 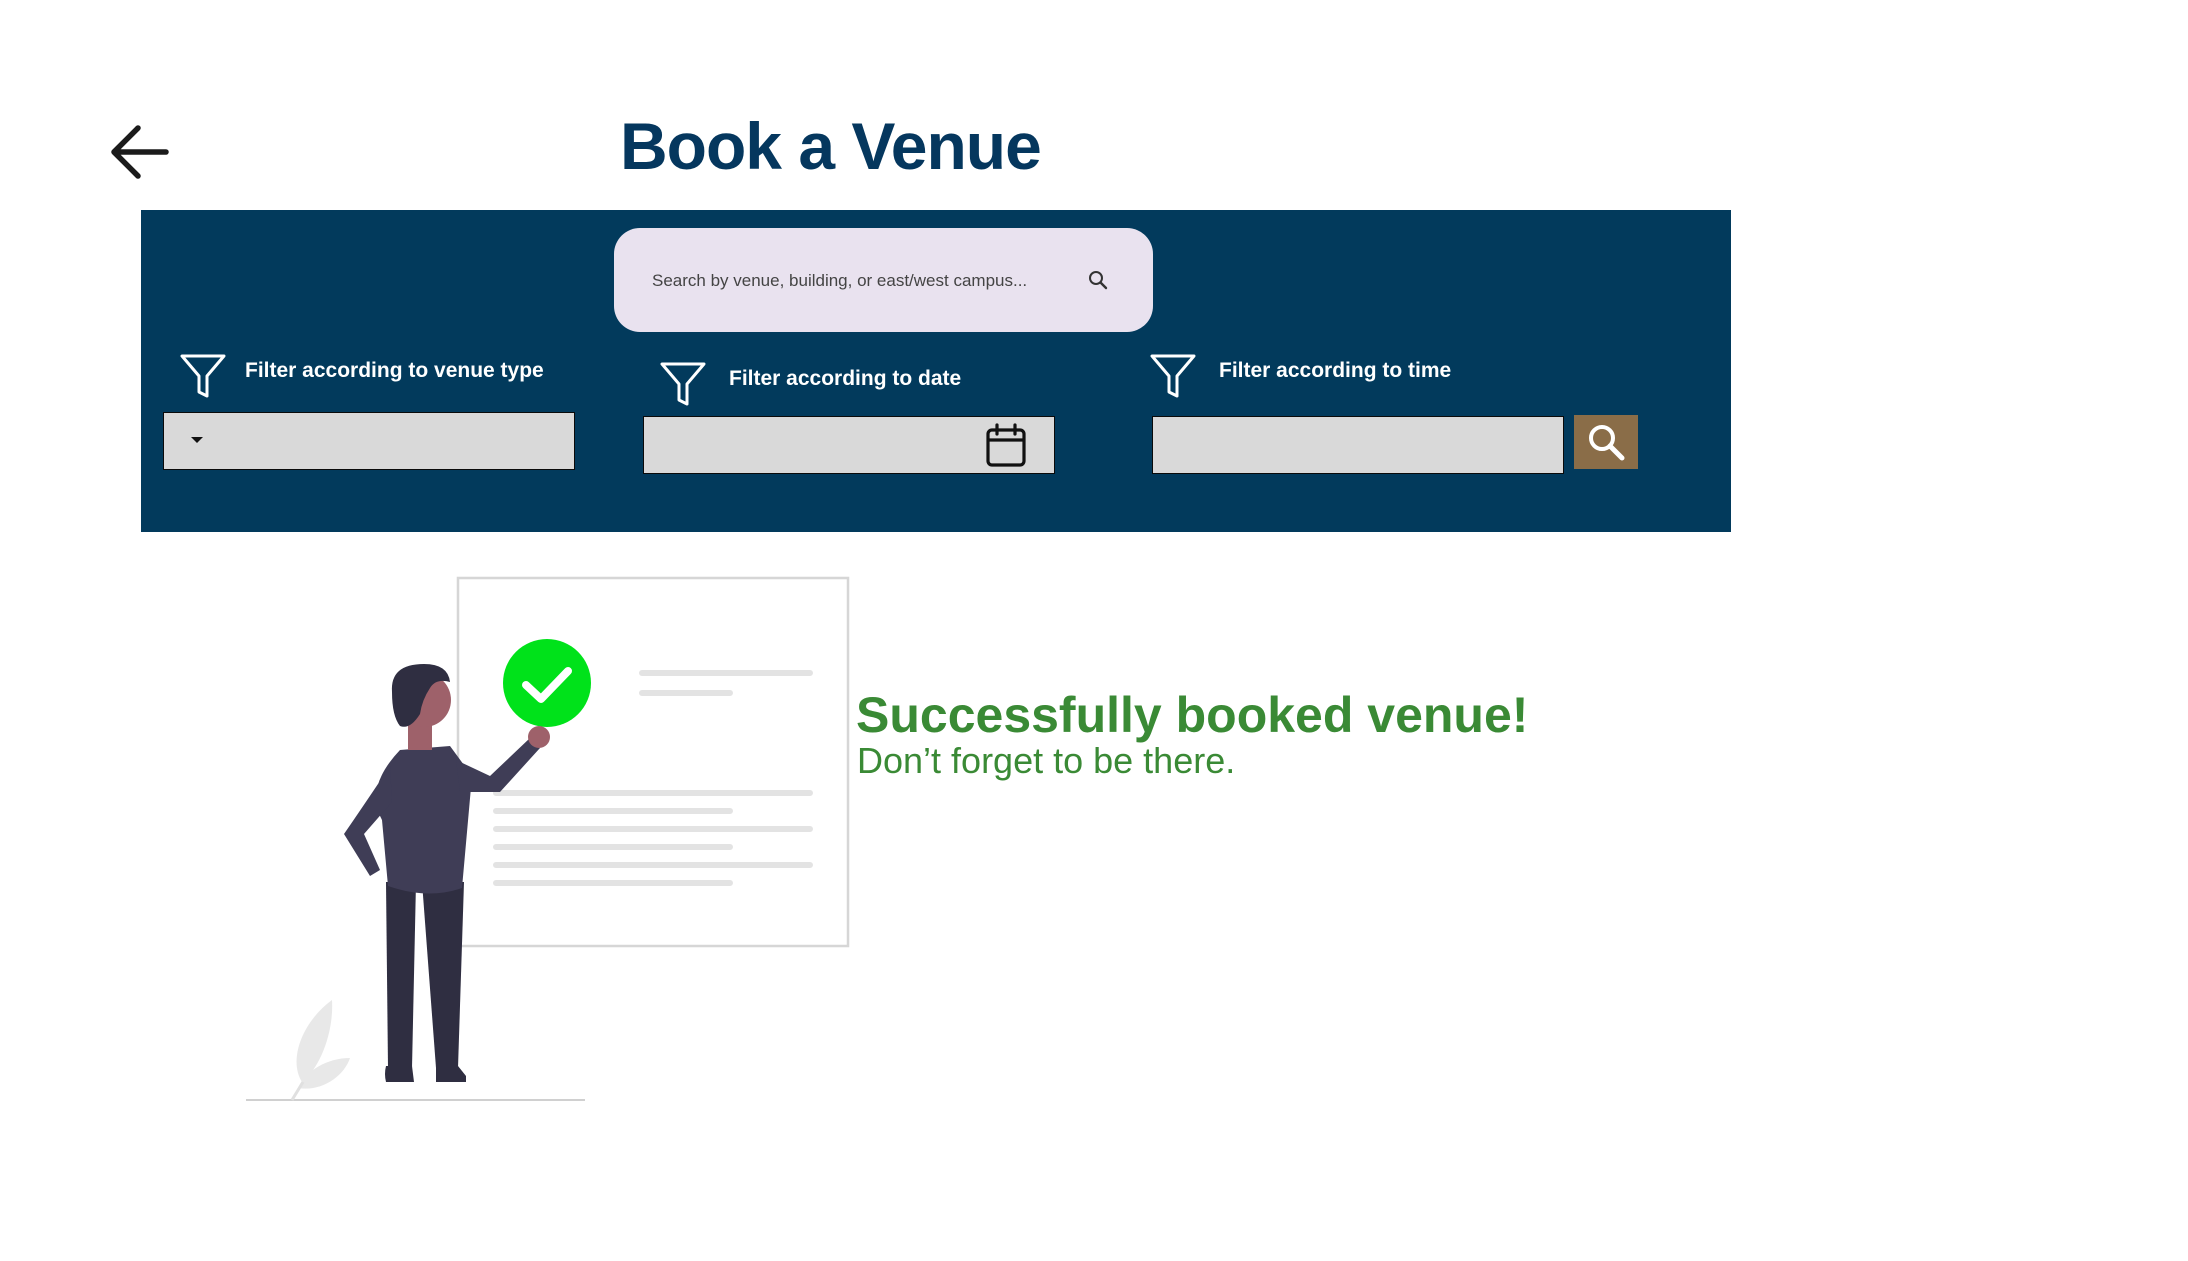 I want to click on back-button, so click(x=140, y=152).